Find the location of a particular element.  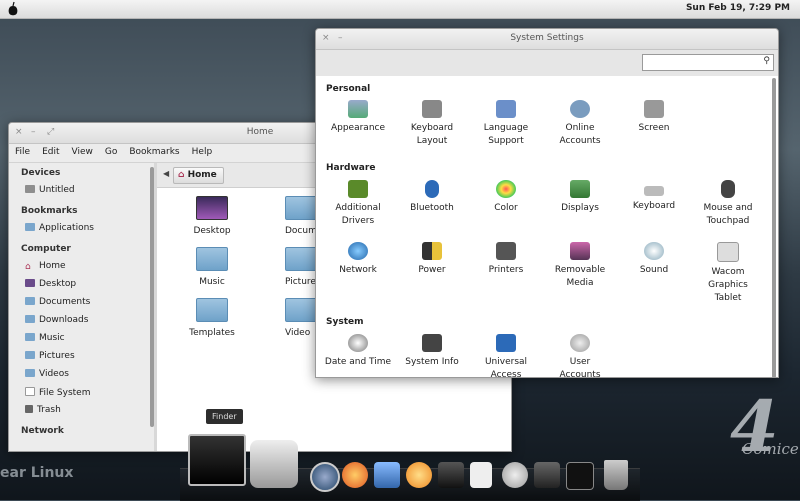

bluetooth-icon is located at coordinates (432, 189).